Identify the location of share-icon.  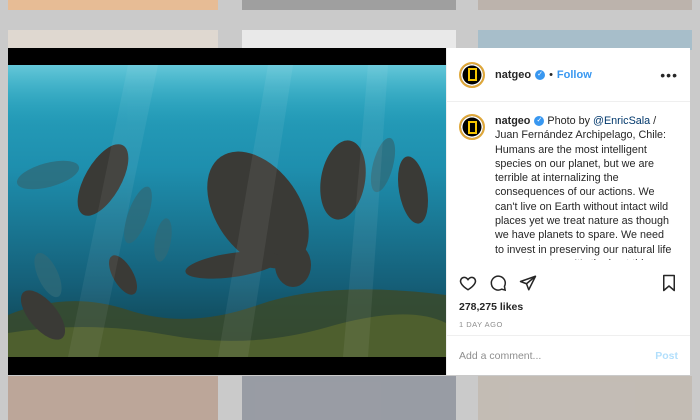
(528, 283).